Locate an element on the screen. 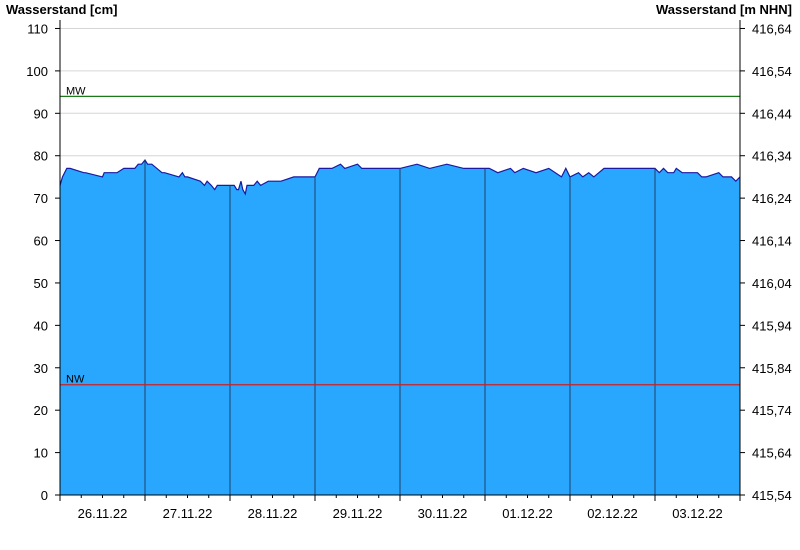 The height and width of the screenshot is (550, 800). x-tick-label: 27.11.22 is located at coordinates (188, 513).